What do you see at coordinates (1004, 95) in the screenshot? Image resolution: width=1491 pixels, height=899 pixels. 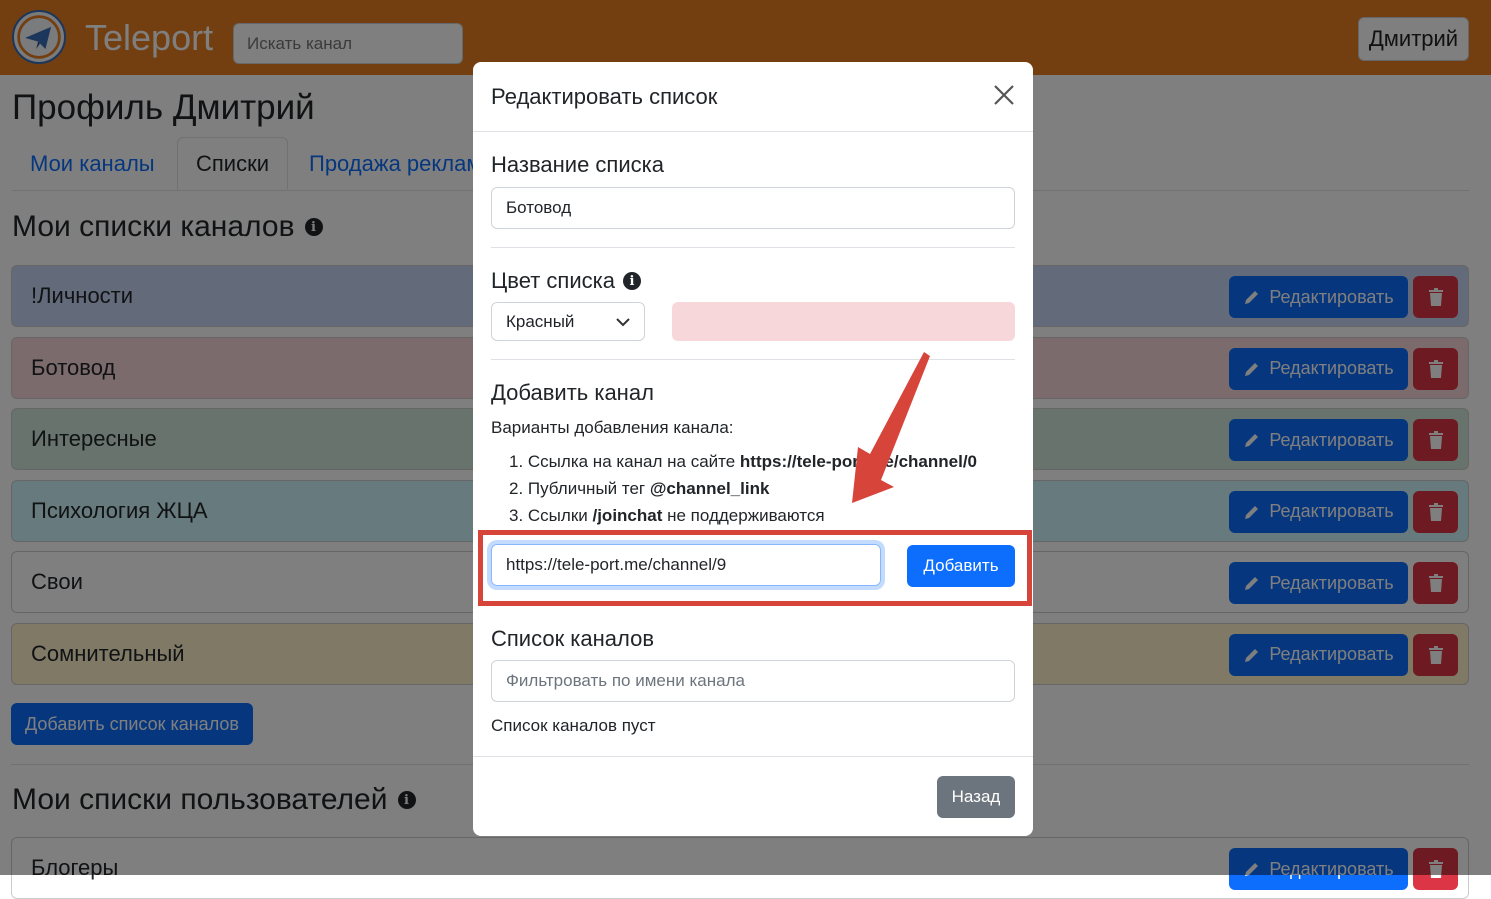 I see `close-icon` at bounding box center [1004, 95].